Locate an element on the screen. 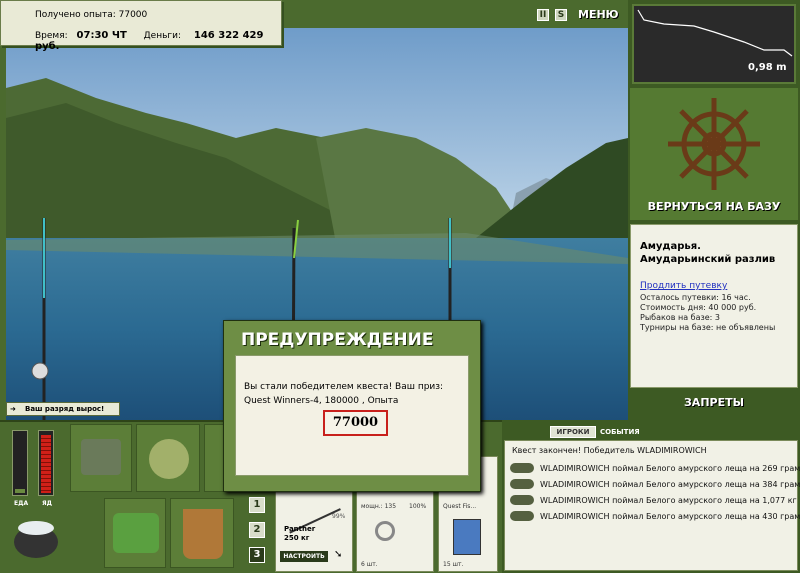 The height and width of the screenshot is (573, 800). dialog-title: ПРЕДУПРЕЖДЕНИЕ is located at coordinates (337, 340).